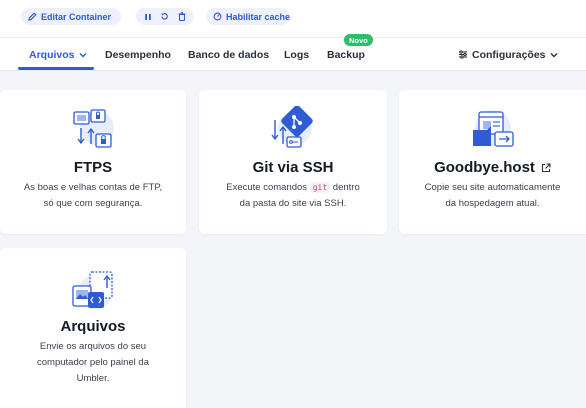 Image resolution: width=586 pixels, height=408 pixels. What do you see at coordinates (182, 17) in the screenshot?
I see `trash-icon` at bounding box center [182, 17].